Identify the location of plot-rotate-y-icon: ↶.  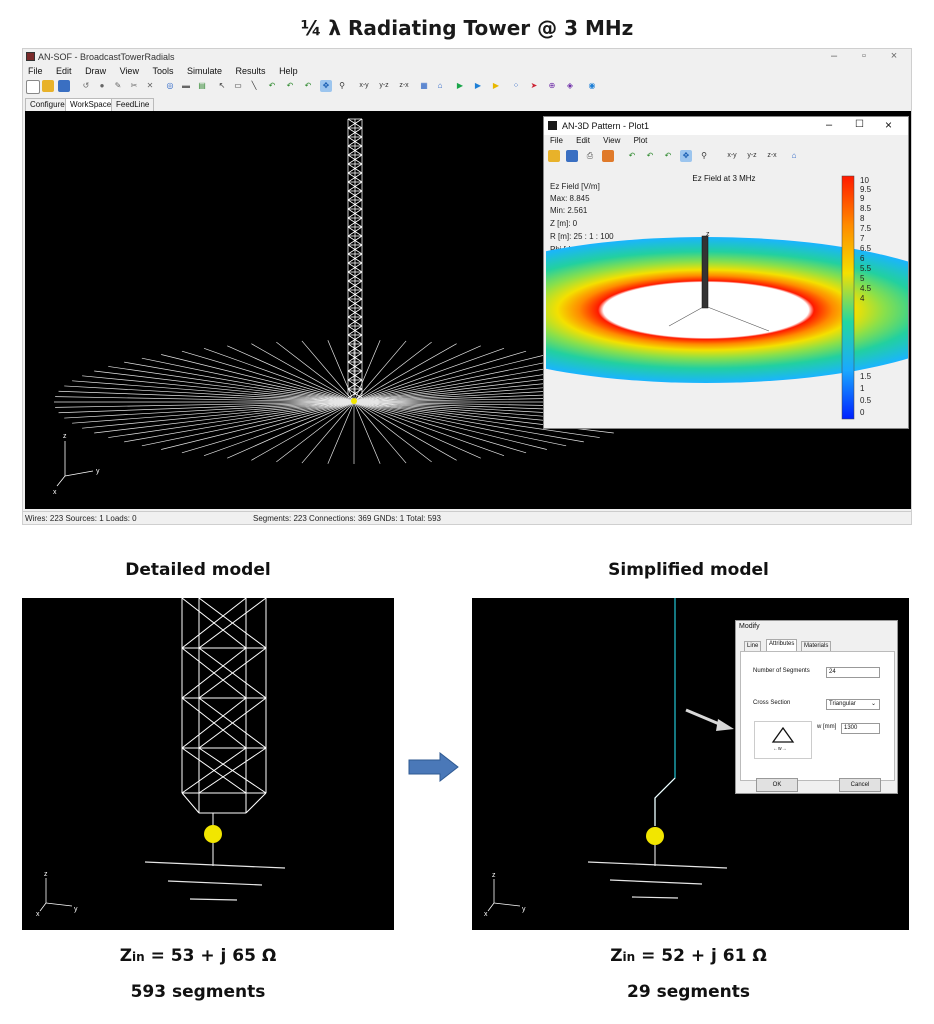
(650, 156).